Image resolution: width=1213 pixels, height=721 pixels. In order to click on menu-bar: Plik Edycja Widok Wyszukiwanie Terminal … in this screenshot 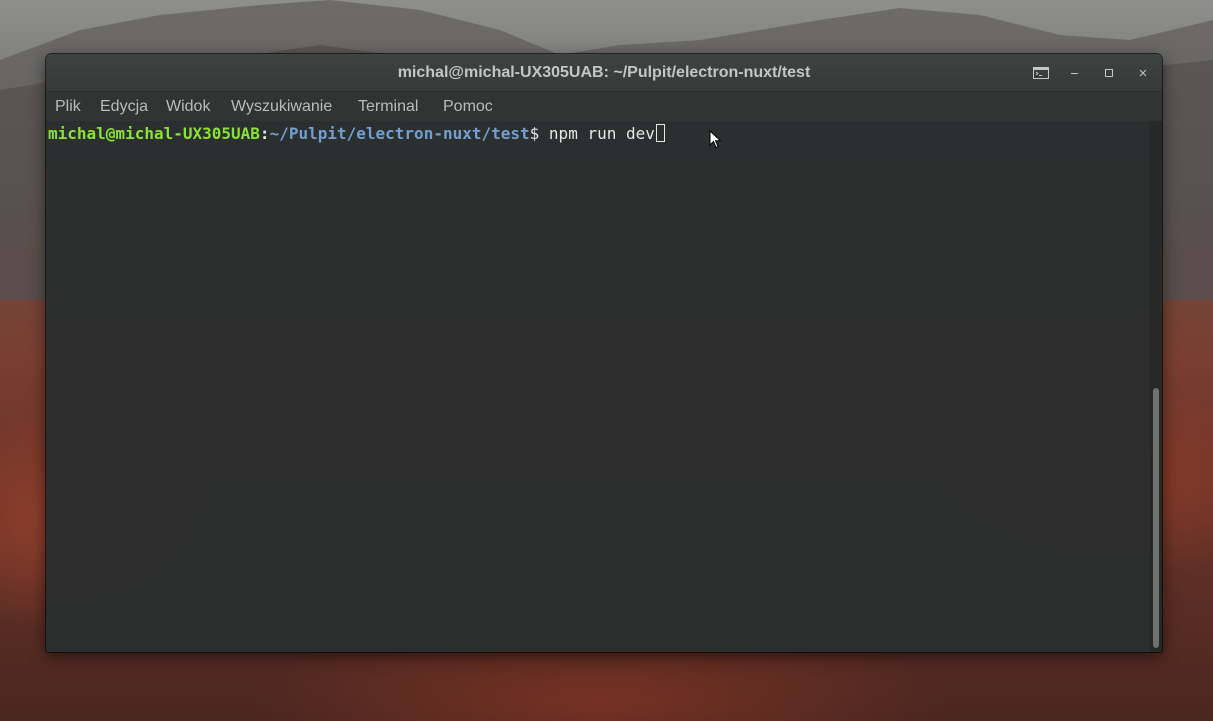, I will do `click(604, 106)`.